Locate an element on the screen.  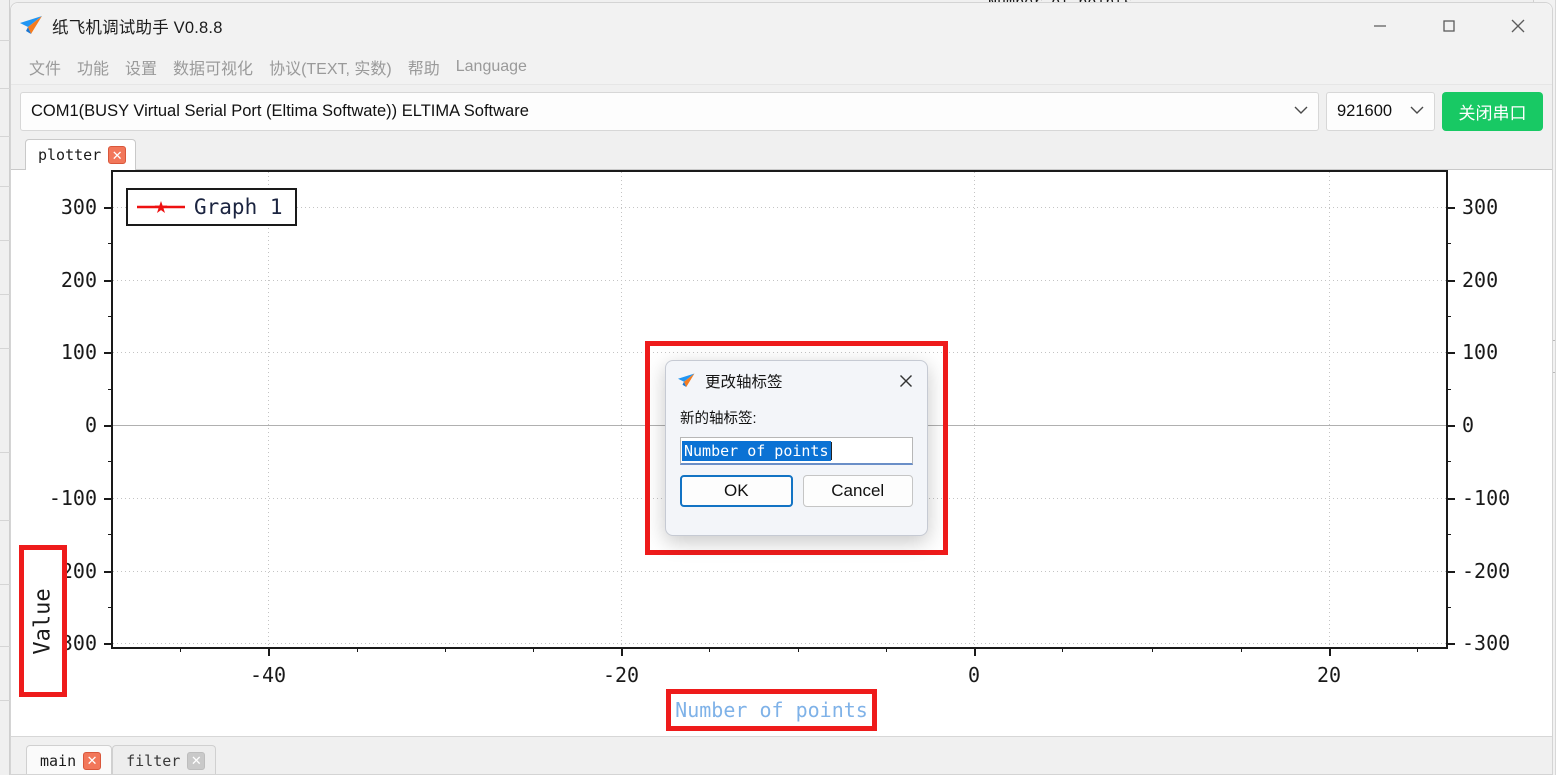
tab-filter-label: filter is located at coordinates (153, 760).